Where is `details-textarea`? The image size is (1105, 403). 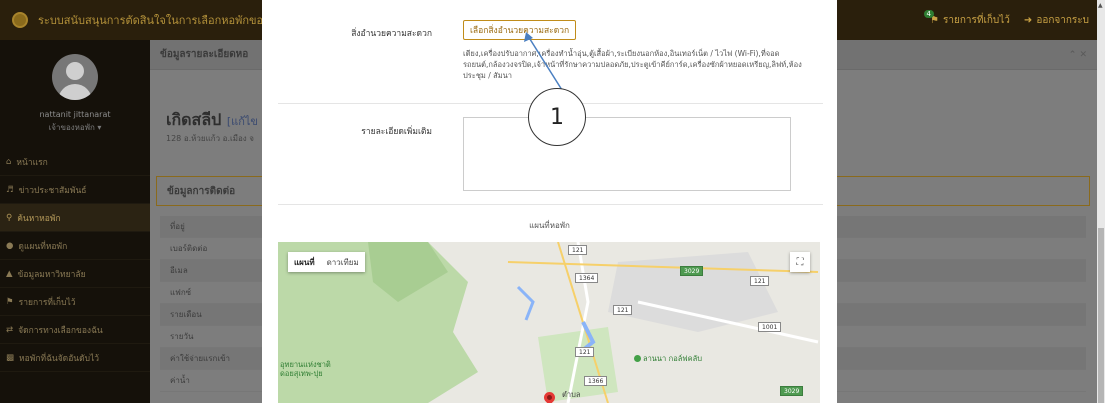
details-textarea is located at coordinates (627, 154).